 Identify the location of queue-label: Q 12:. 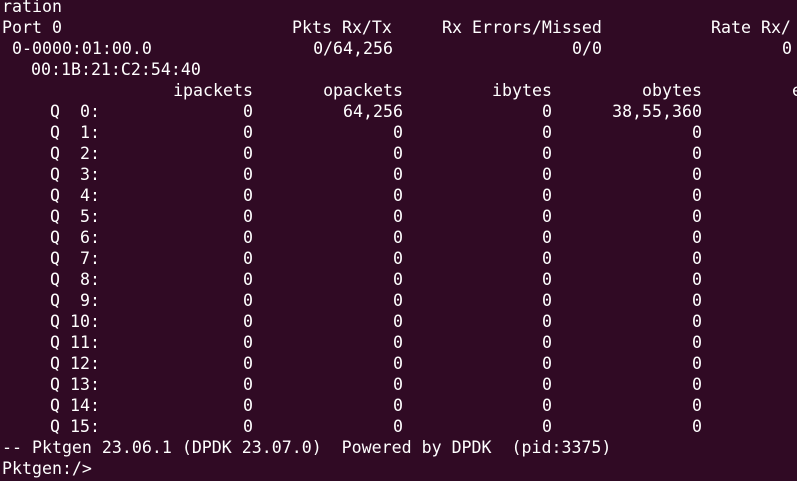
(75, 363).